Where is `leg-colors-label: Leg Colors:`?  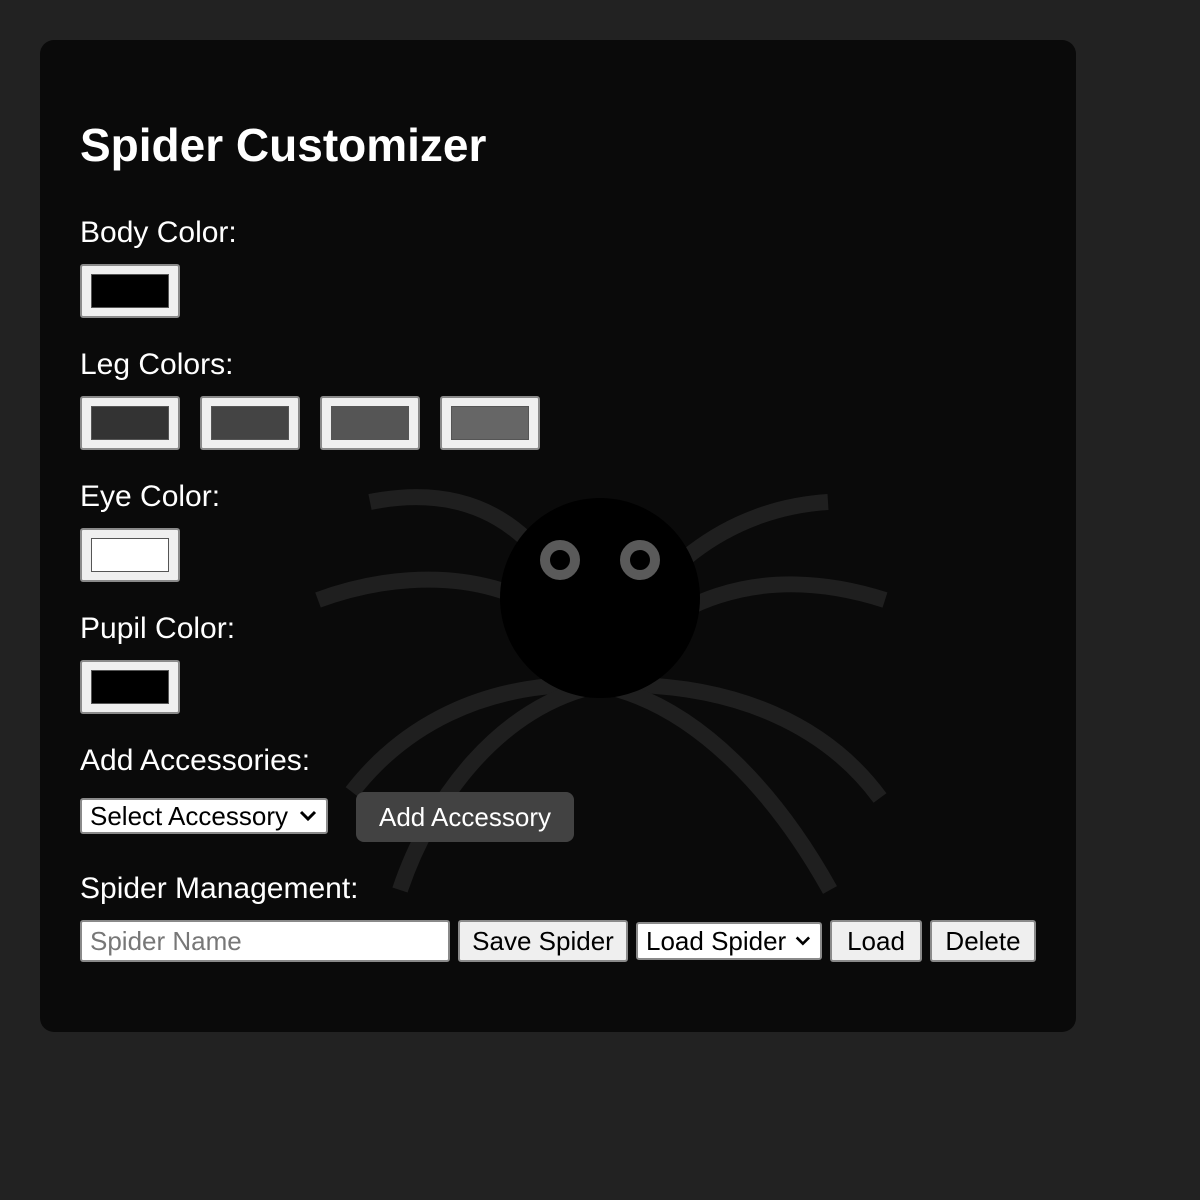
leg-colors-label: Leg Colors: is located at coordinates (157, 364).